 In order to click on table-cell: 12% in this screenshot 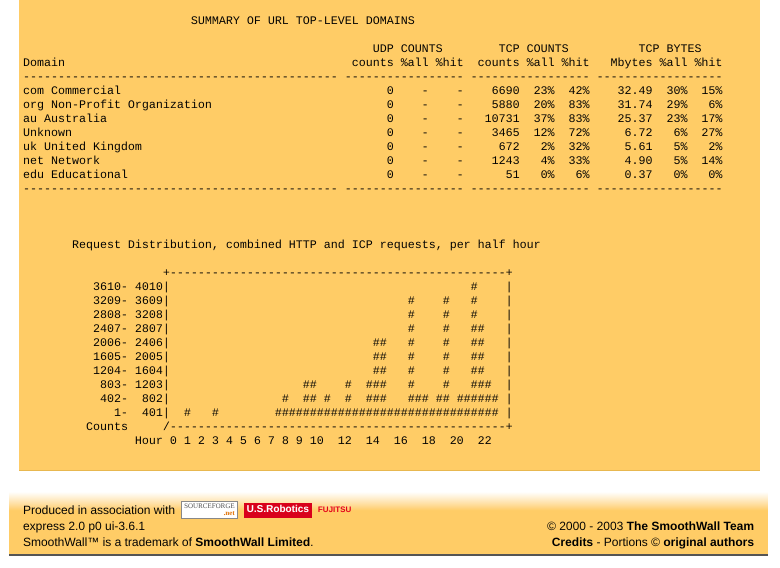, I will do `click(544, 133)`.